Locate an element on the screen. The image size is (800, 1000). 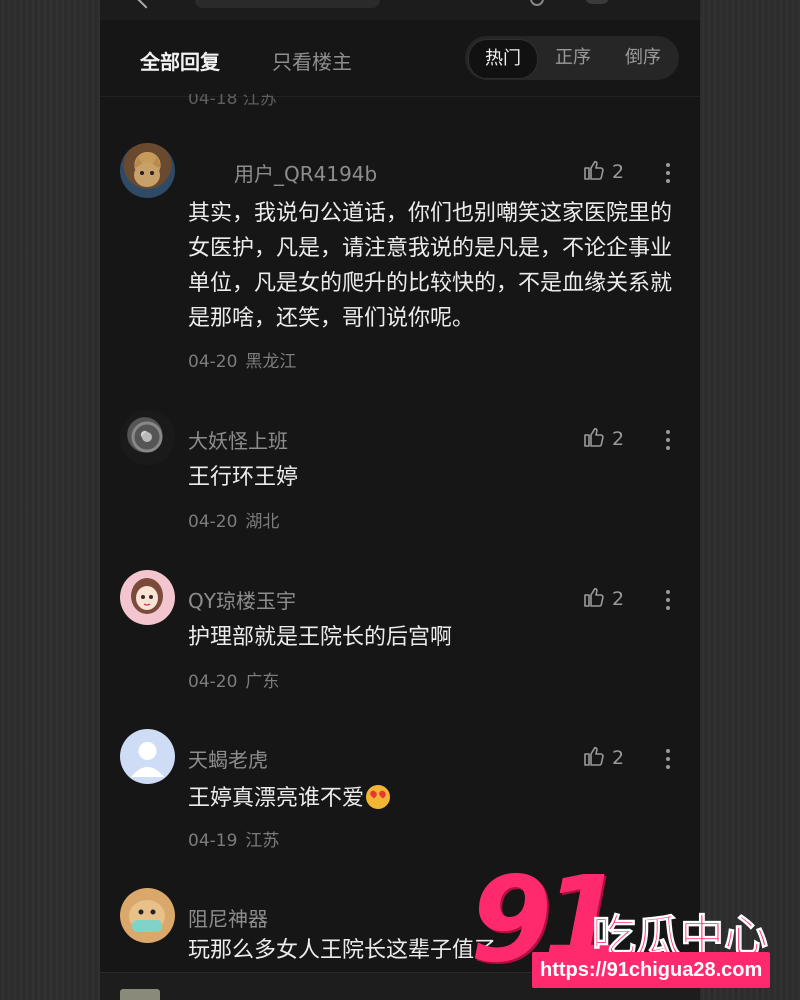
more-icon is located at coordinates (597, 2).